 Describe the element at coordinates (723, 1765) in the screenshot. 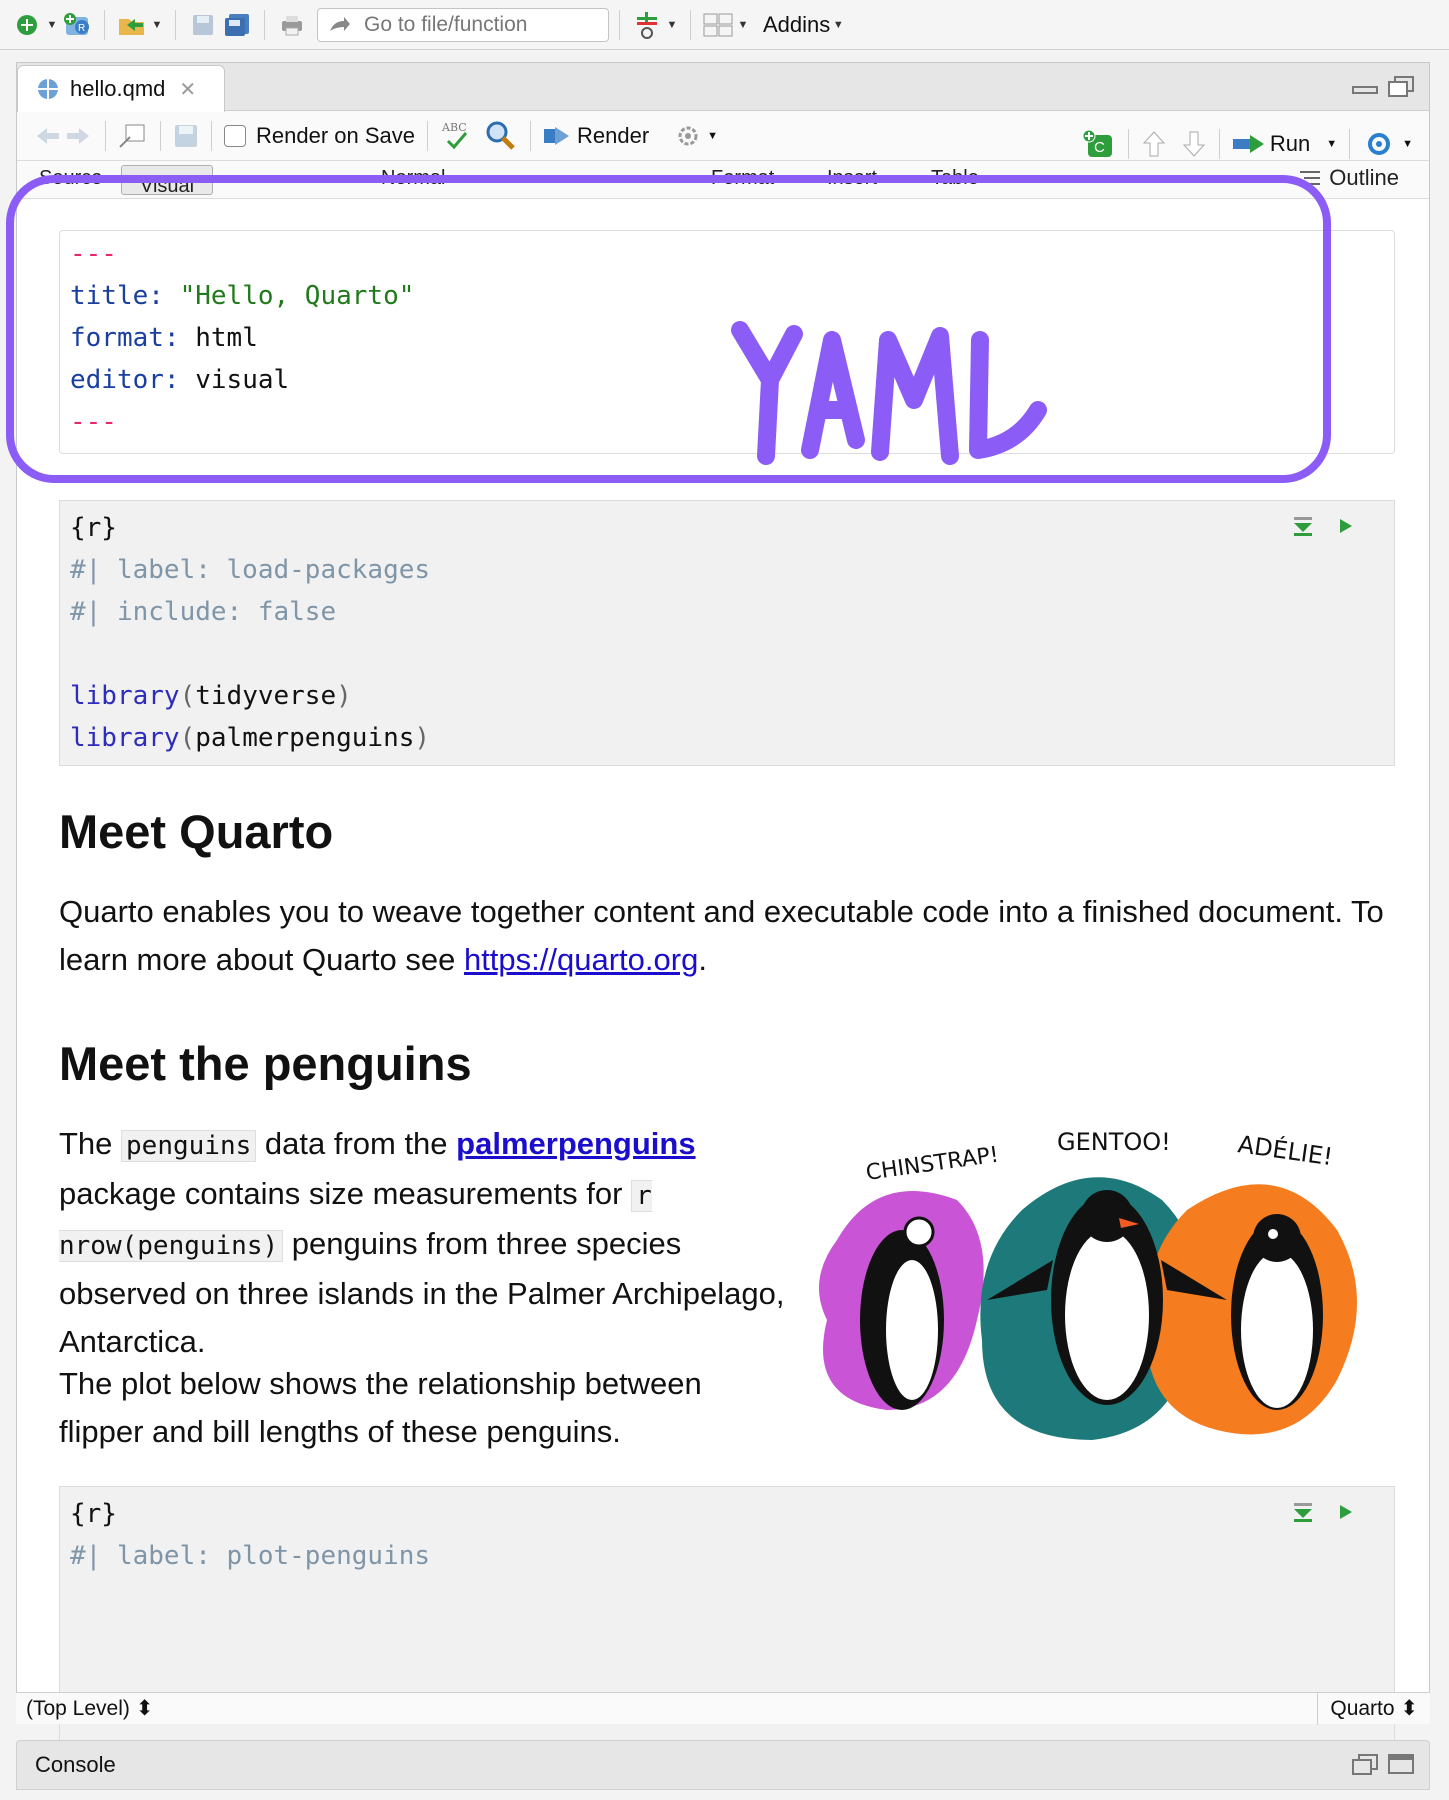

I see `console-pane-header: Console` at that location.